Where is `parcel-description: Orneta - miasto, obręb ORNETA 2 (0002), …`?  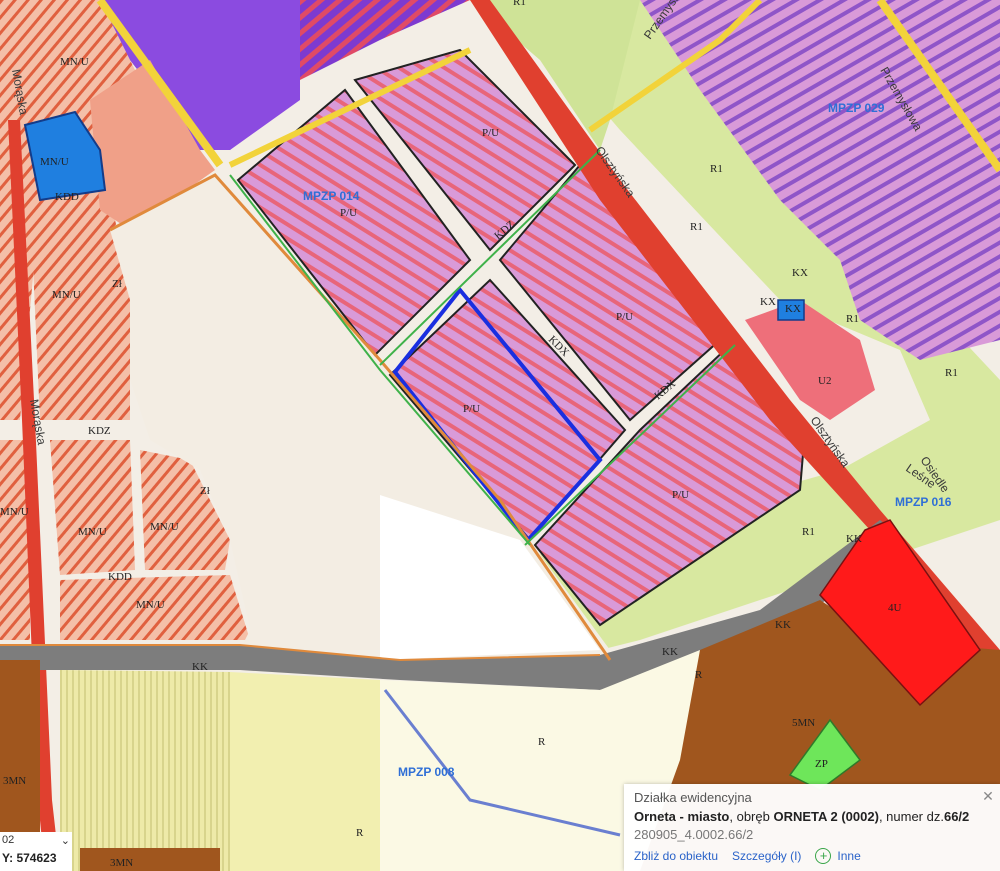 parcel-description: Orneta - miasto, obręb ORNETA 2 (0002), … is located at coordinates (812, 816).